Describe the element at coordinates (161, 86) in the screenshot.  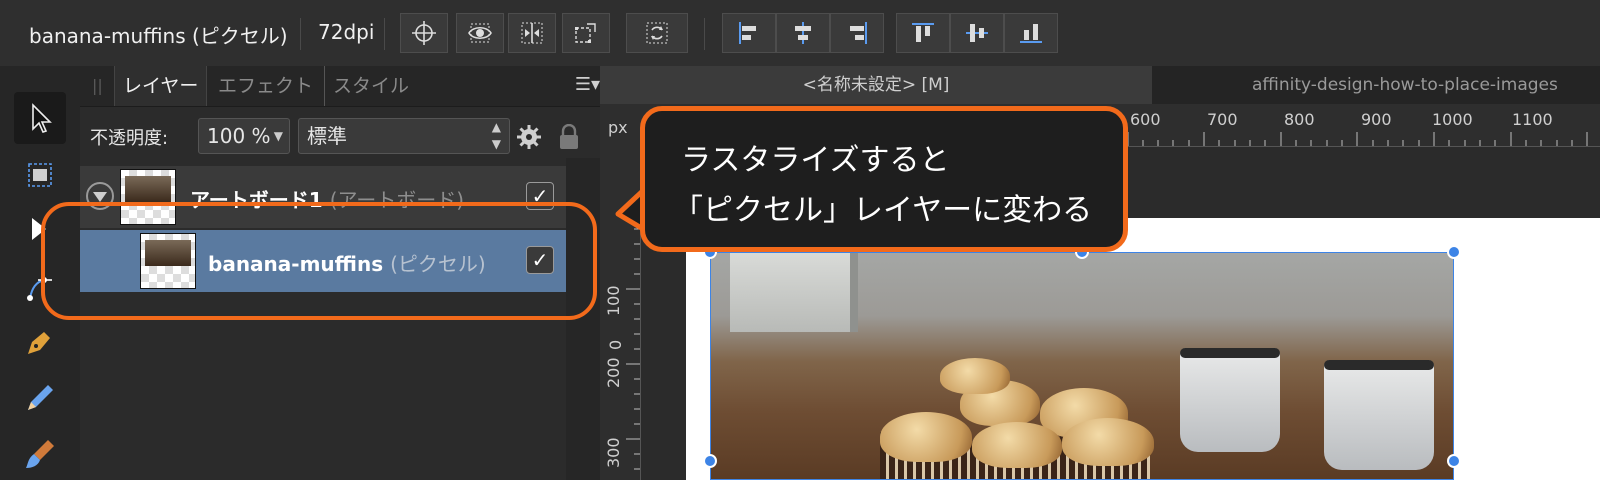
I see `tab-layers: レイヤー` at that location.